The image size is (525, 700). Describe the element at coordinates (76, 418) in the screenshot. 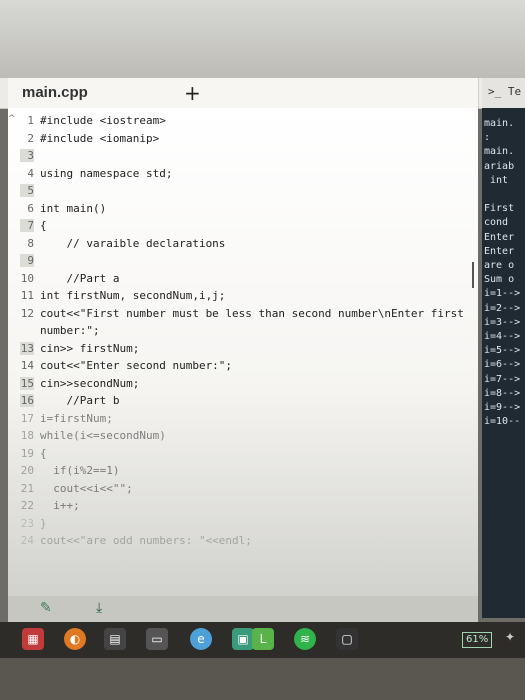

I see `code-text: i=firstNum;` at that location.